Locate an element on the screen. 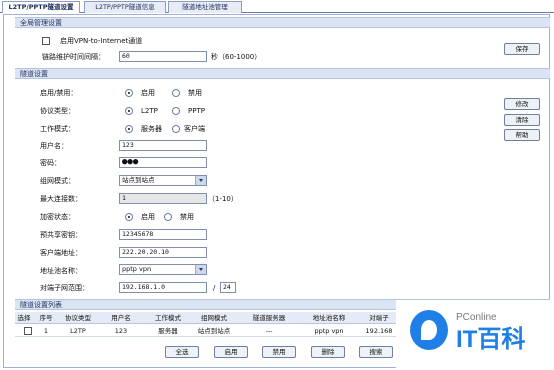 This screenshot has height=370, width=554. protocol-pptp-radio is located at coordinates (176, 111).